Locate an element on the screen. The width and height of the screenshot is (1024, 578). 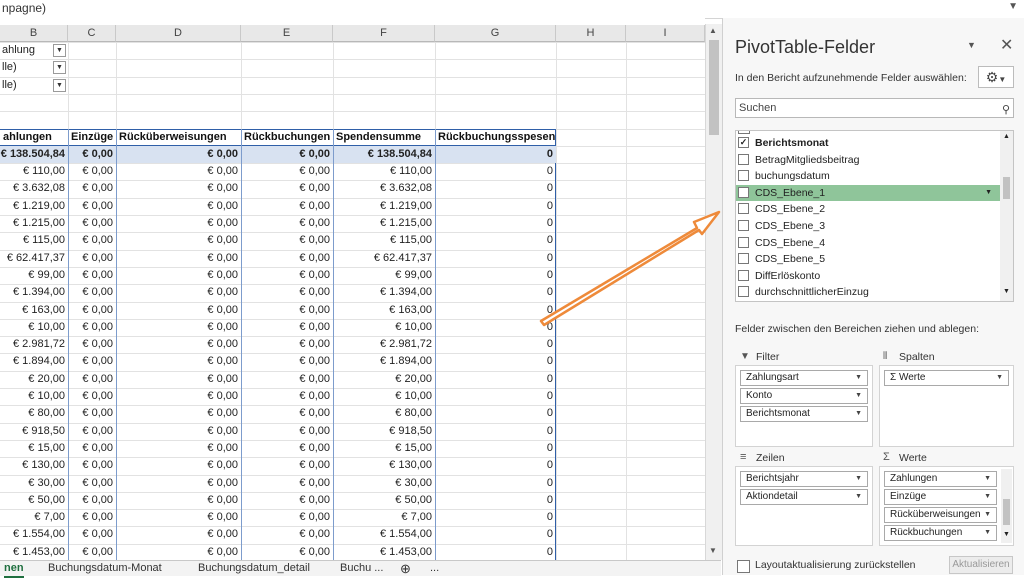
column-header: D is located at coordinates (178, 33).